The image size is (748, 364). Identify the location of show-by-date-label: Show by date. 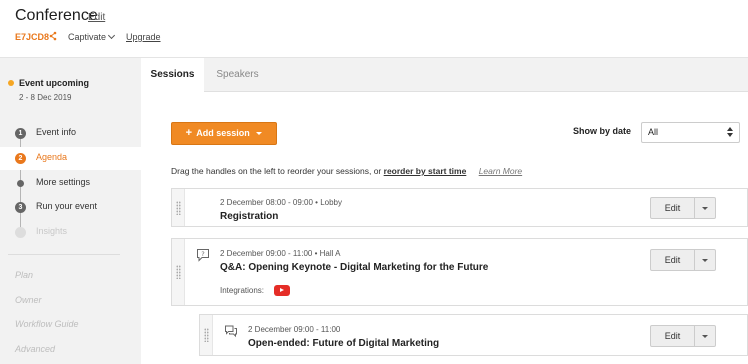
(602, 131).